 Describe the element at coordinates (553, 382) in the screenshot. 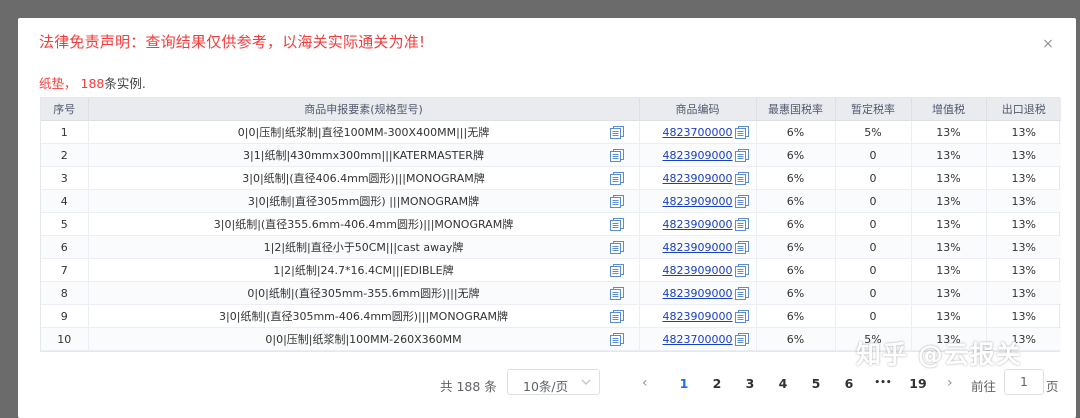

I see `page-size-select: 10条/页` at that location.